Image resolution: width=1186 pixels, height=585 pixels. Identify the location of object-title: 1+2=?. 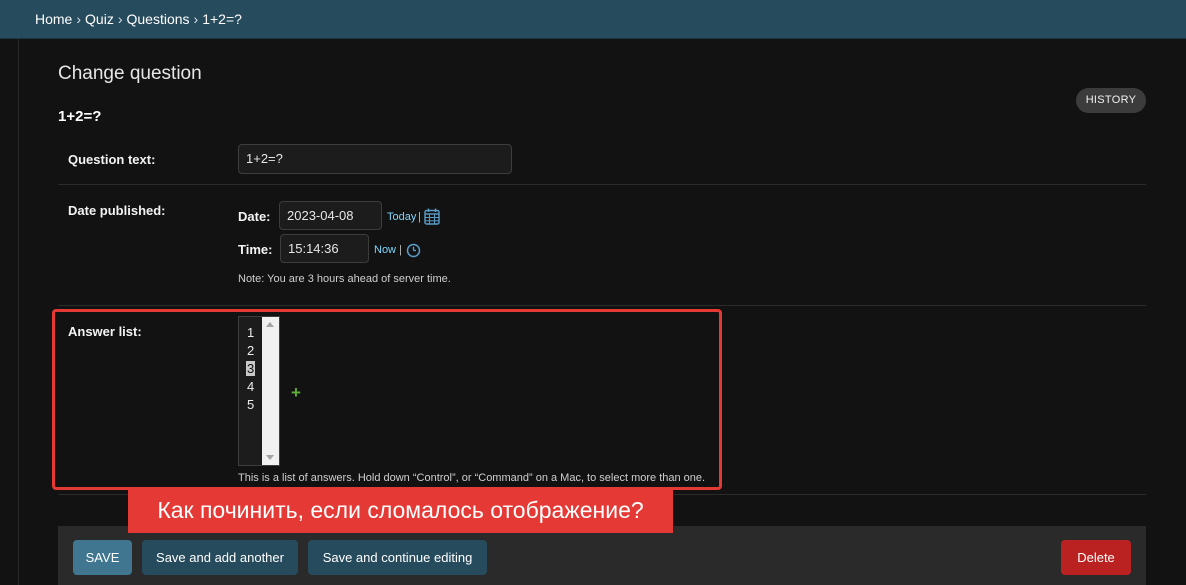
(80, 116).